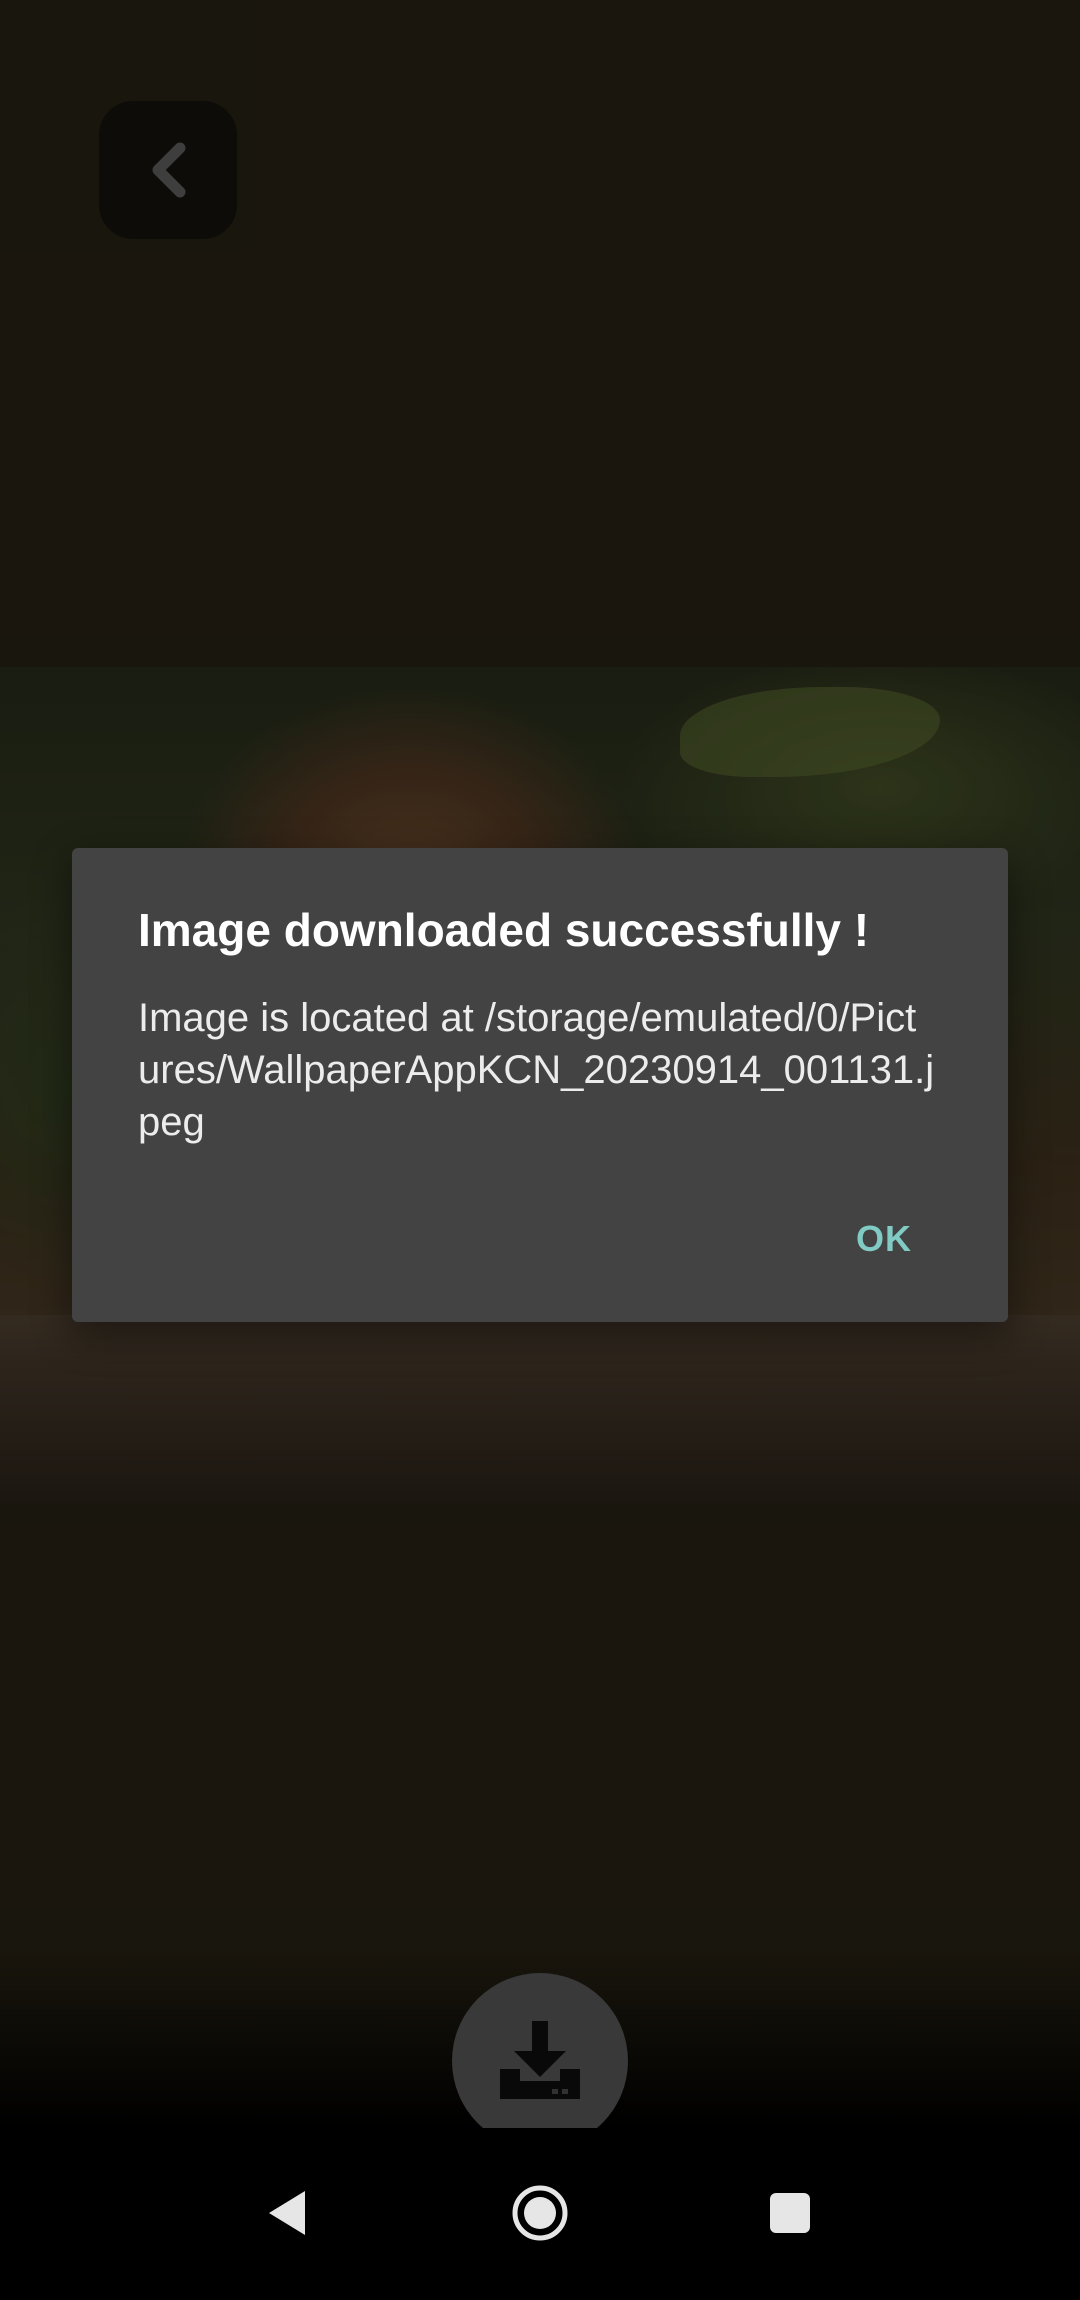  I want to click on nav-back-button, so click(288, 2213).